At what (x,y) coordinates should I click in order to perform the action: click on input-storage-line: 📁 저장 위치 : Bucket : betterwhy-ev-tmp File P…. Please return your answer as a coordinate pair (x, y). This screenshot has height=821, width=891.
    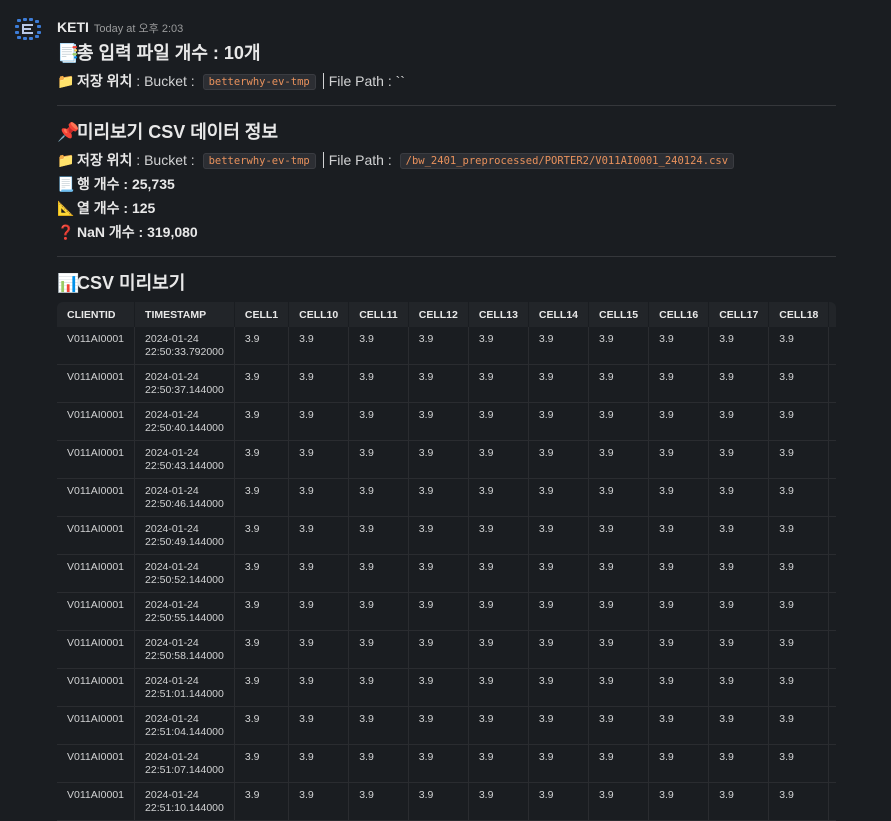
    Looking at the image, I should click on (446, 81).